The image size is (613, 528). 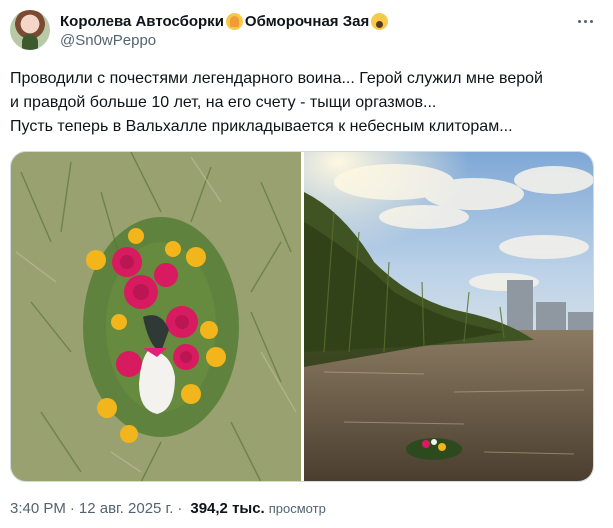 I want to click on tweet-date: 12 авг. 2025 г., so click(x=126, y=508).